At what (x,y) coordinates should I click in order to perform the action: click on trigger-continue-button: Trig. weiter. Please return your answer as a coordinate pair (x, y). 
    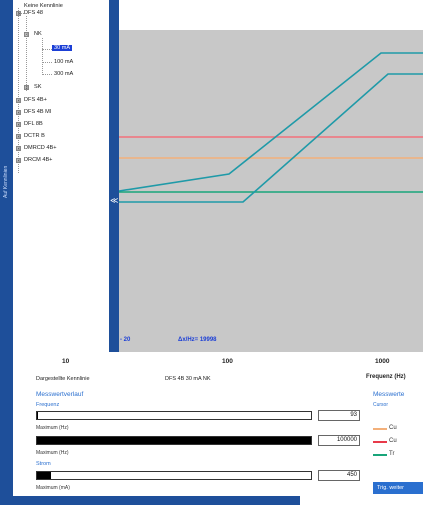
    Looking at the image, I should click on (398, 488).